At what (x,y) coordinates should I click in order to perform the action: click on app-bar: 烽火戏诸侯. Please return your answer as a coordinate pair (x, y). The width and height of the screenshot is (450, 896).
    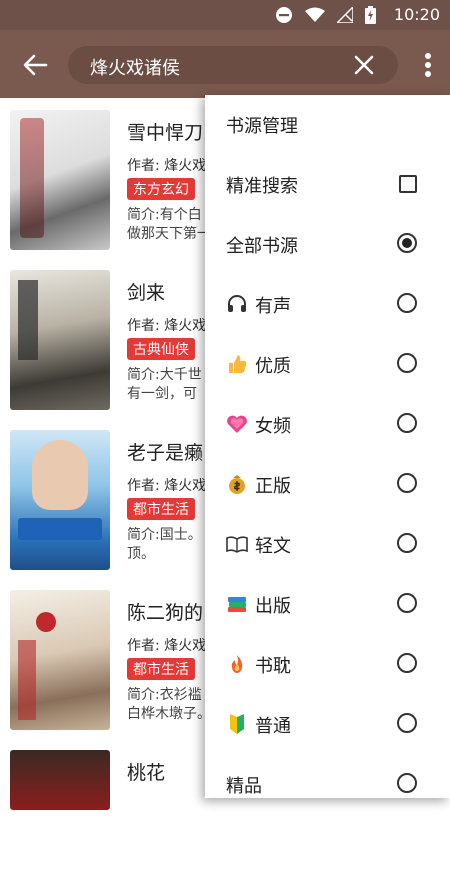
    Looking at the image, I should click on (225, 64).